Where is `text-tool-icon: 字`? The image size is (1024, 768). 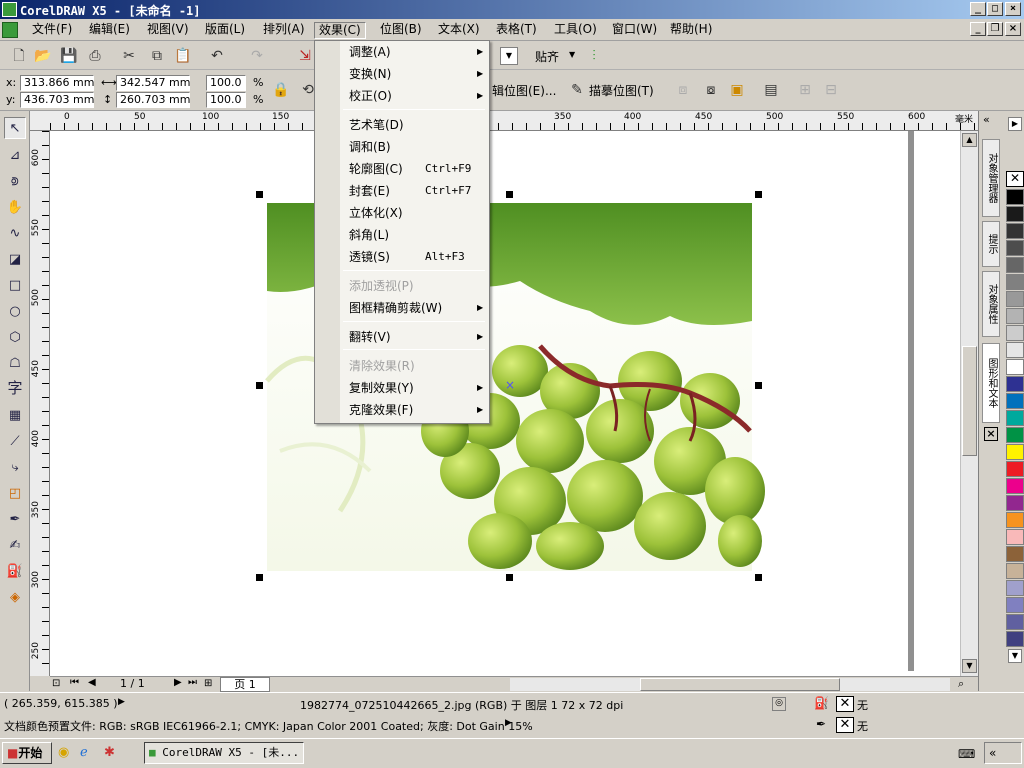
text-tool-icon: 字 is located at coordinates (15, 388).